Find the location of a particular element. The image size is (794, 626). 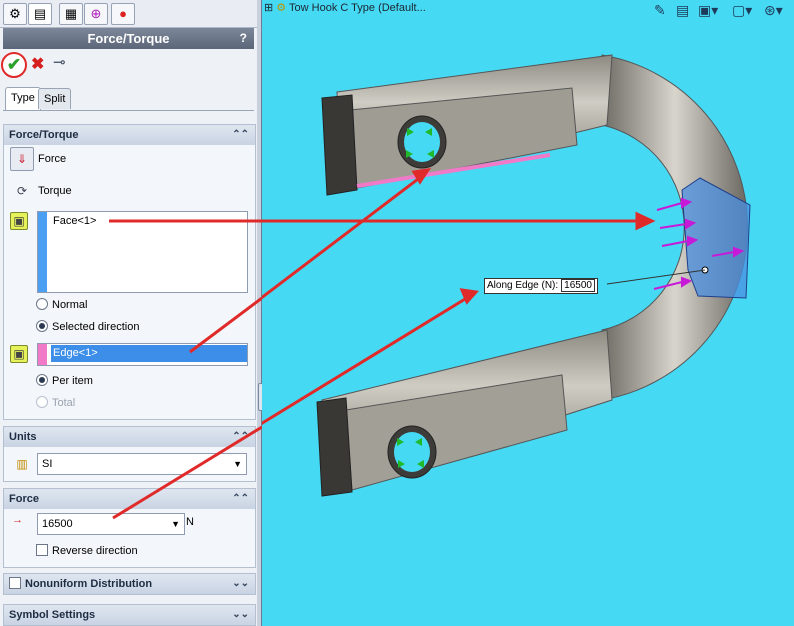

units-header-label: Units is located at coordinates (23, 437).